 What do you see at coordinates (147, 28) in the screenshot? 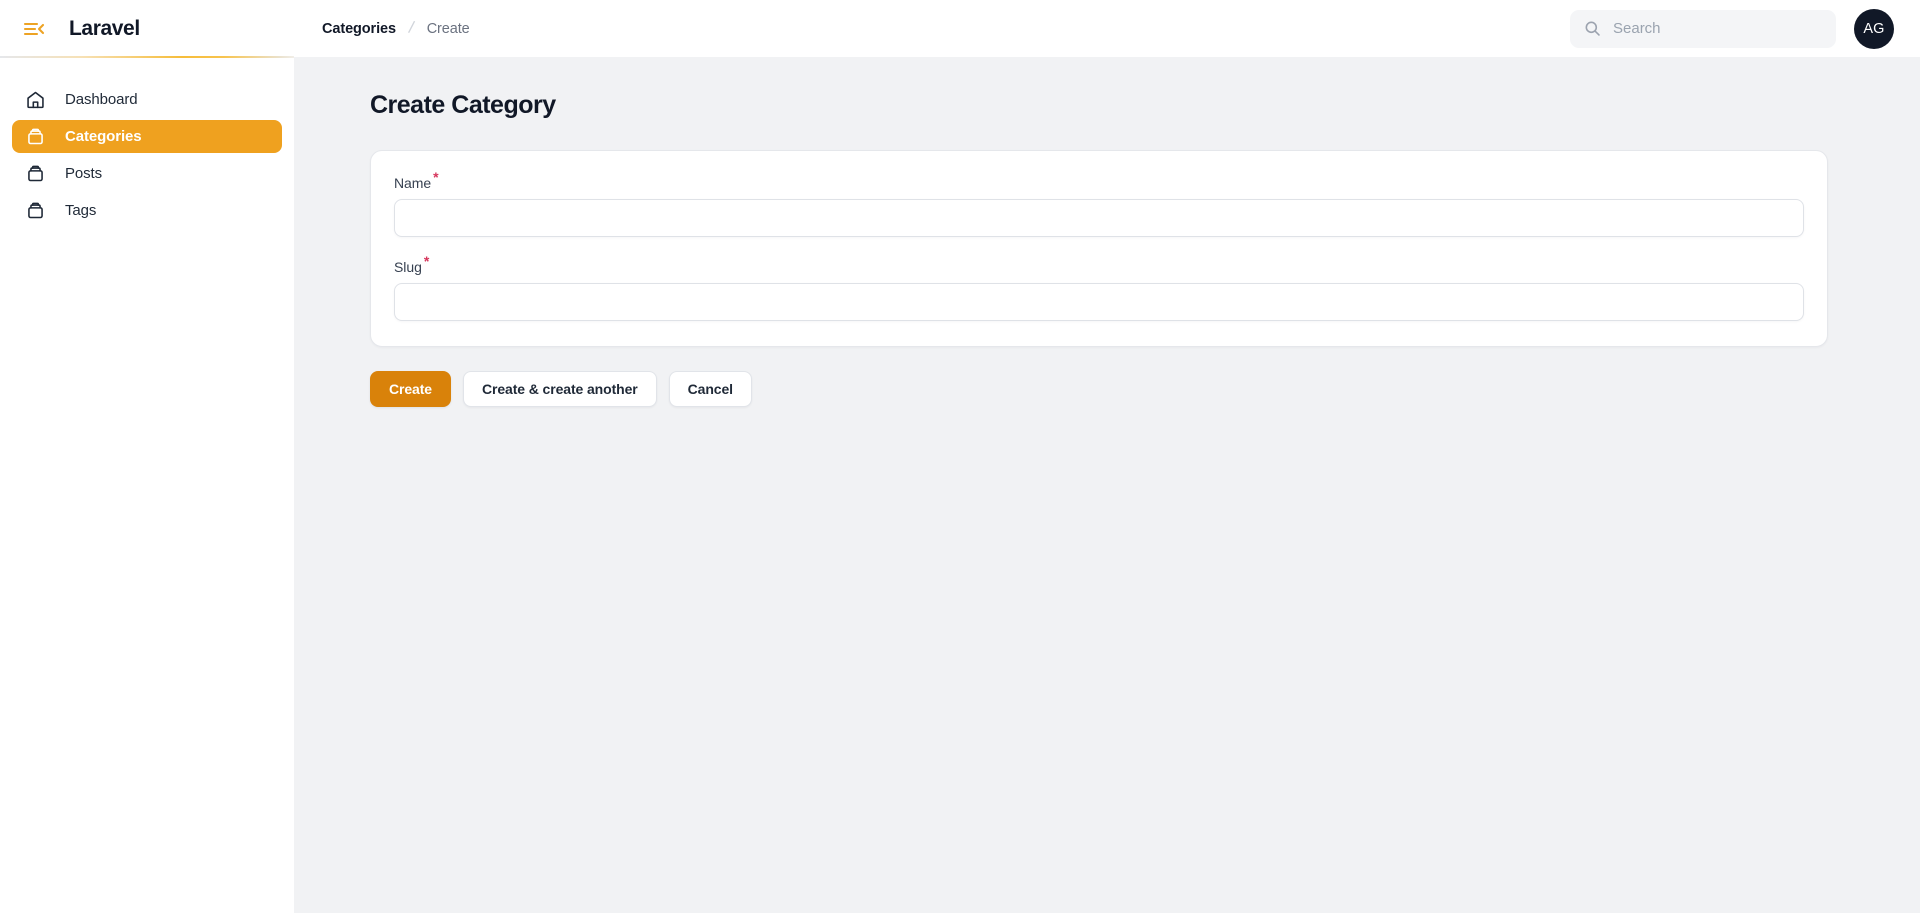
I see `sidebar-header: Laravel` at bounding box center [147, 28].